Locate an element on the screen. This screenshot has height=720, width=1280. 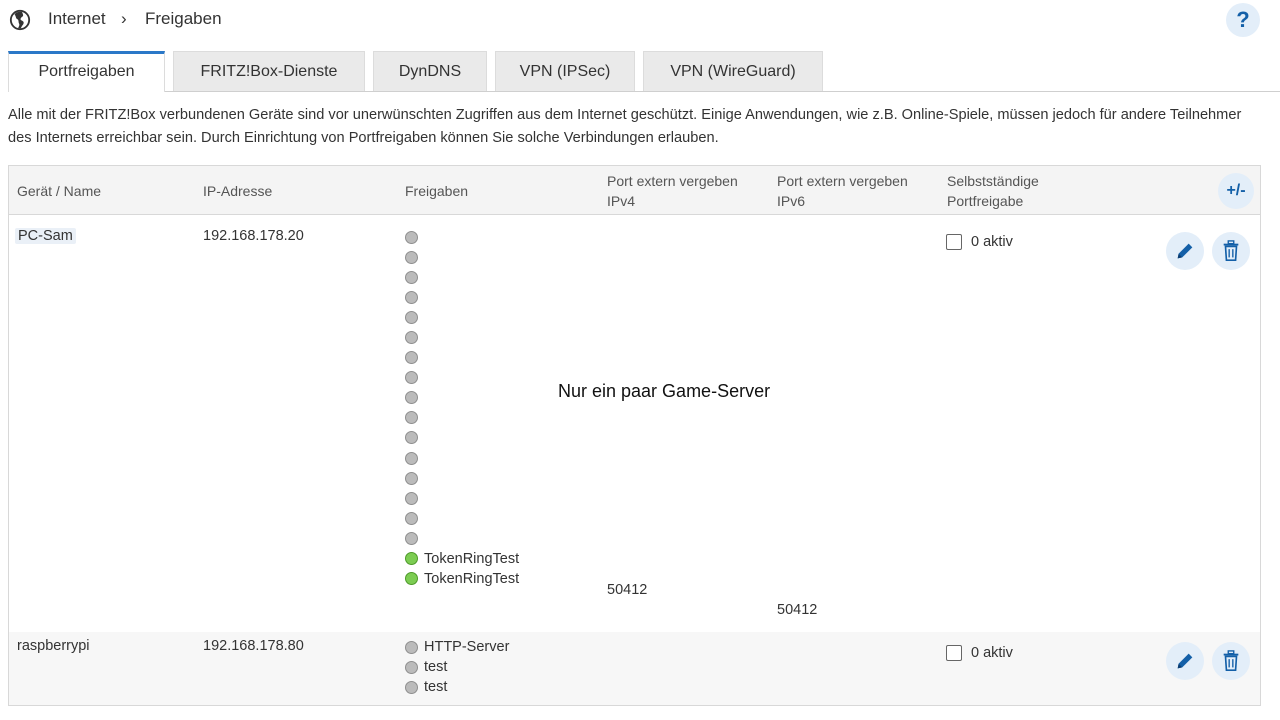
port-ipv6-value: 50412 is located at coordinates (797, 610).